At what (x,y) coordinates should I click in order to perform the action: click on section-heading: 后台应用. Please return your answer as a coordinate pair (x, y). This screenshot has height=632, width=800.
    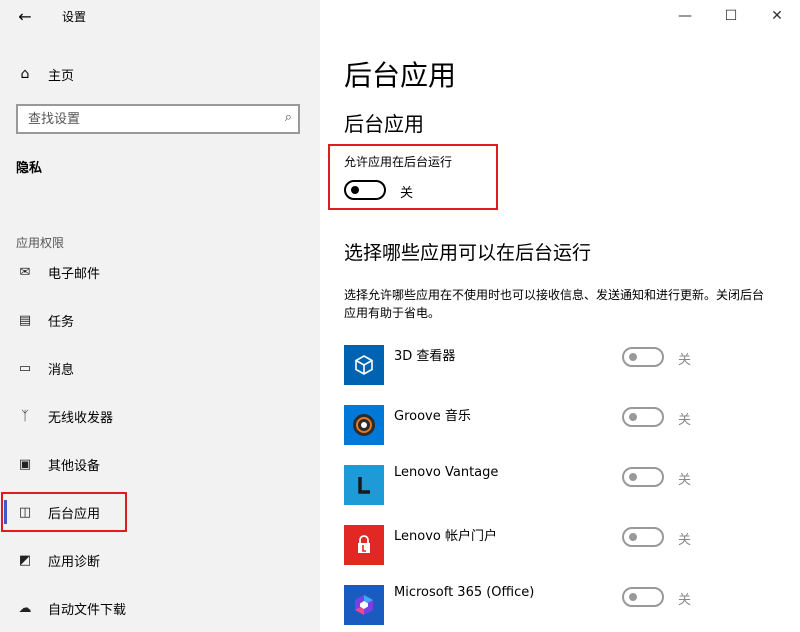
    Looking at the image, I should click on (384, 124).